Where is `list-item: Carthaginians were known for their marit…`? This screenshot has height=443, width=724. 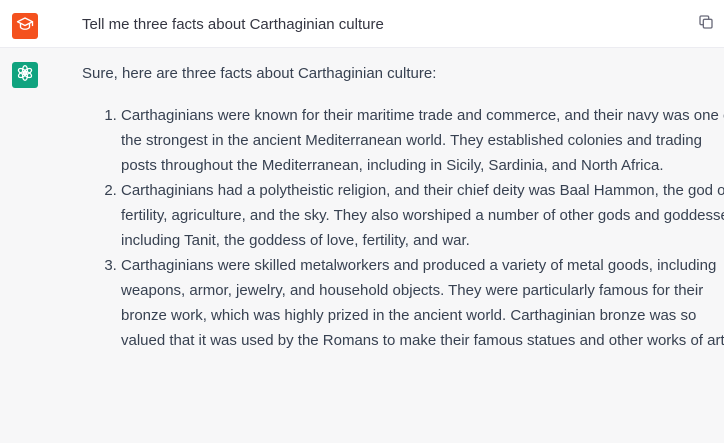
list-item: Carthaginians were known for their marit… is located at coordinates (422, 140).